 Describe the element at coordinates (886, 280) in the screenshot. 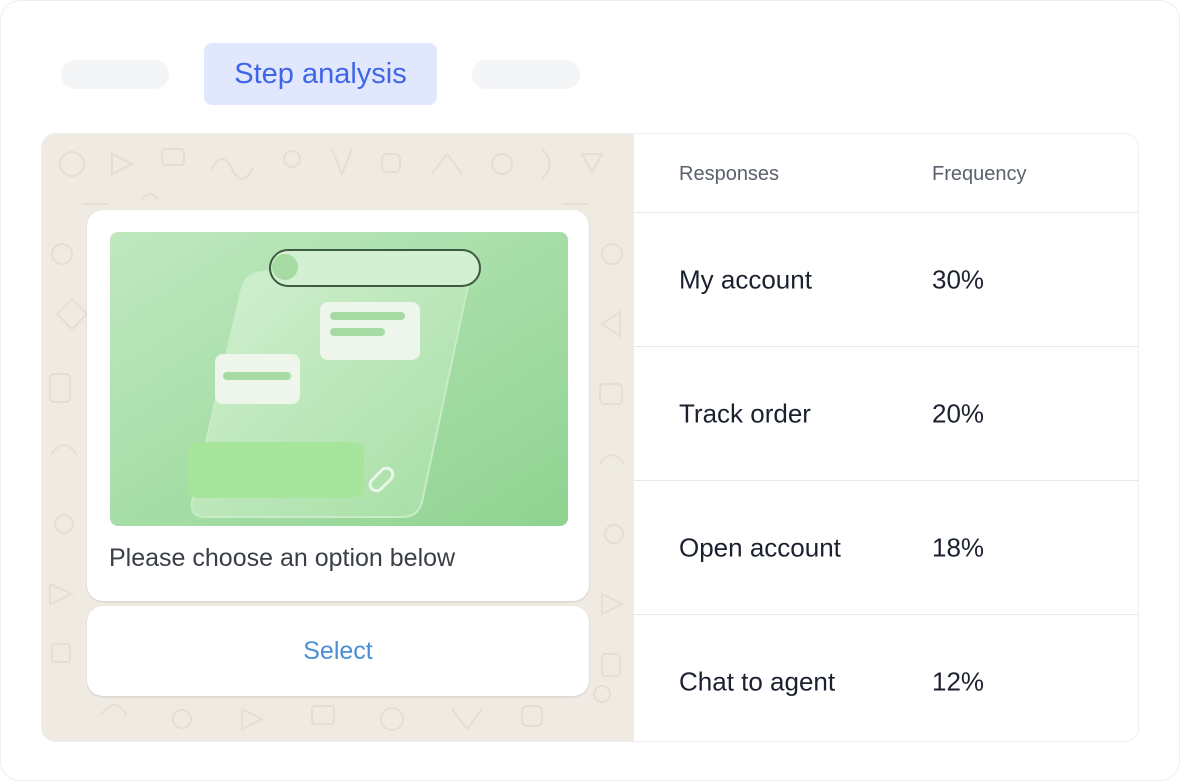

I see `table-row: My account 30%` at that location.